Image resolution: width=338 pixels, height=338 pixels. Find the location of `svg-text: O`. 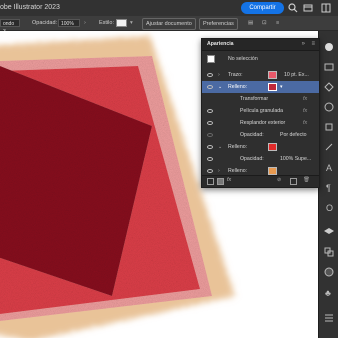

svg-text: O is located at coordinates (329, 208).